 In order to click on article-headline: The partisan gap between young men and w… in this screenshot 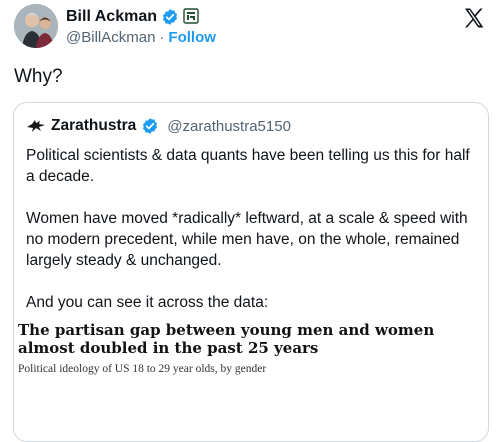, I will do `click(226, 339)`.